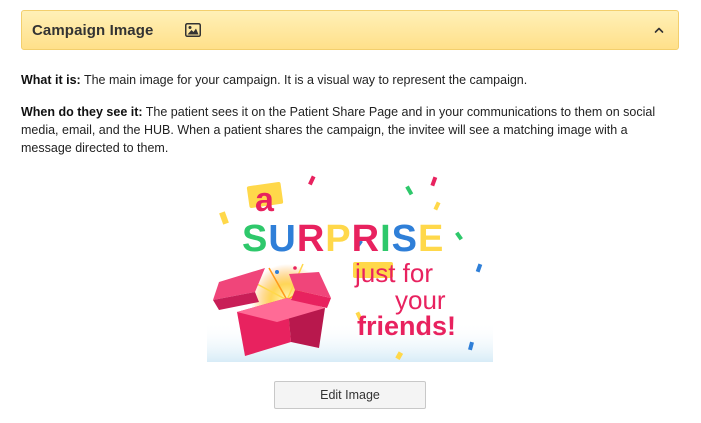 The image size is (701, 423). What do you see at coordinates (193, 30) in the screenshot?
I see `image-icon` at bounding box center [193, 30].